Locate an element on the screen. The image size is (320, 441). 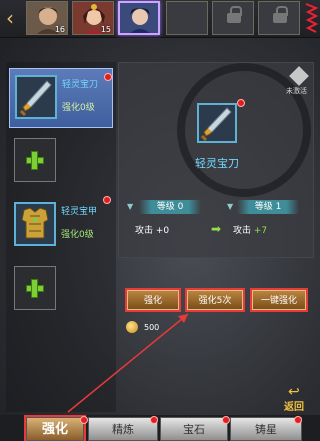
selected-item-name: 轻灵宝刀 is located at coordinates (217, 163).